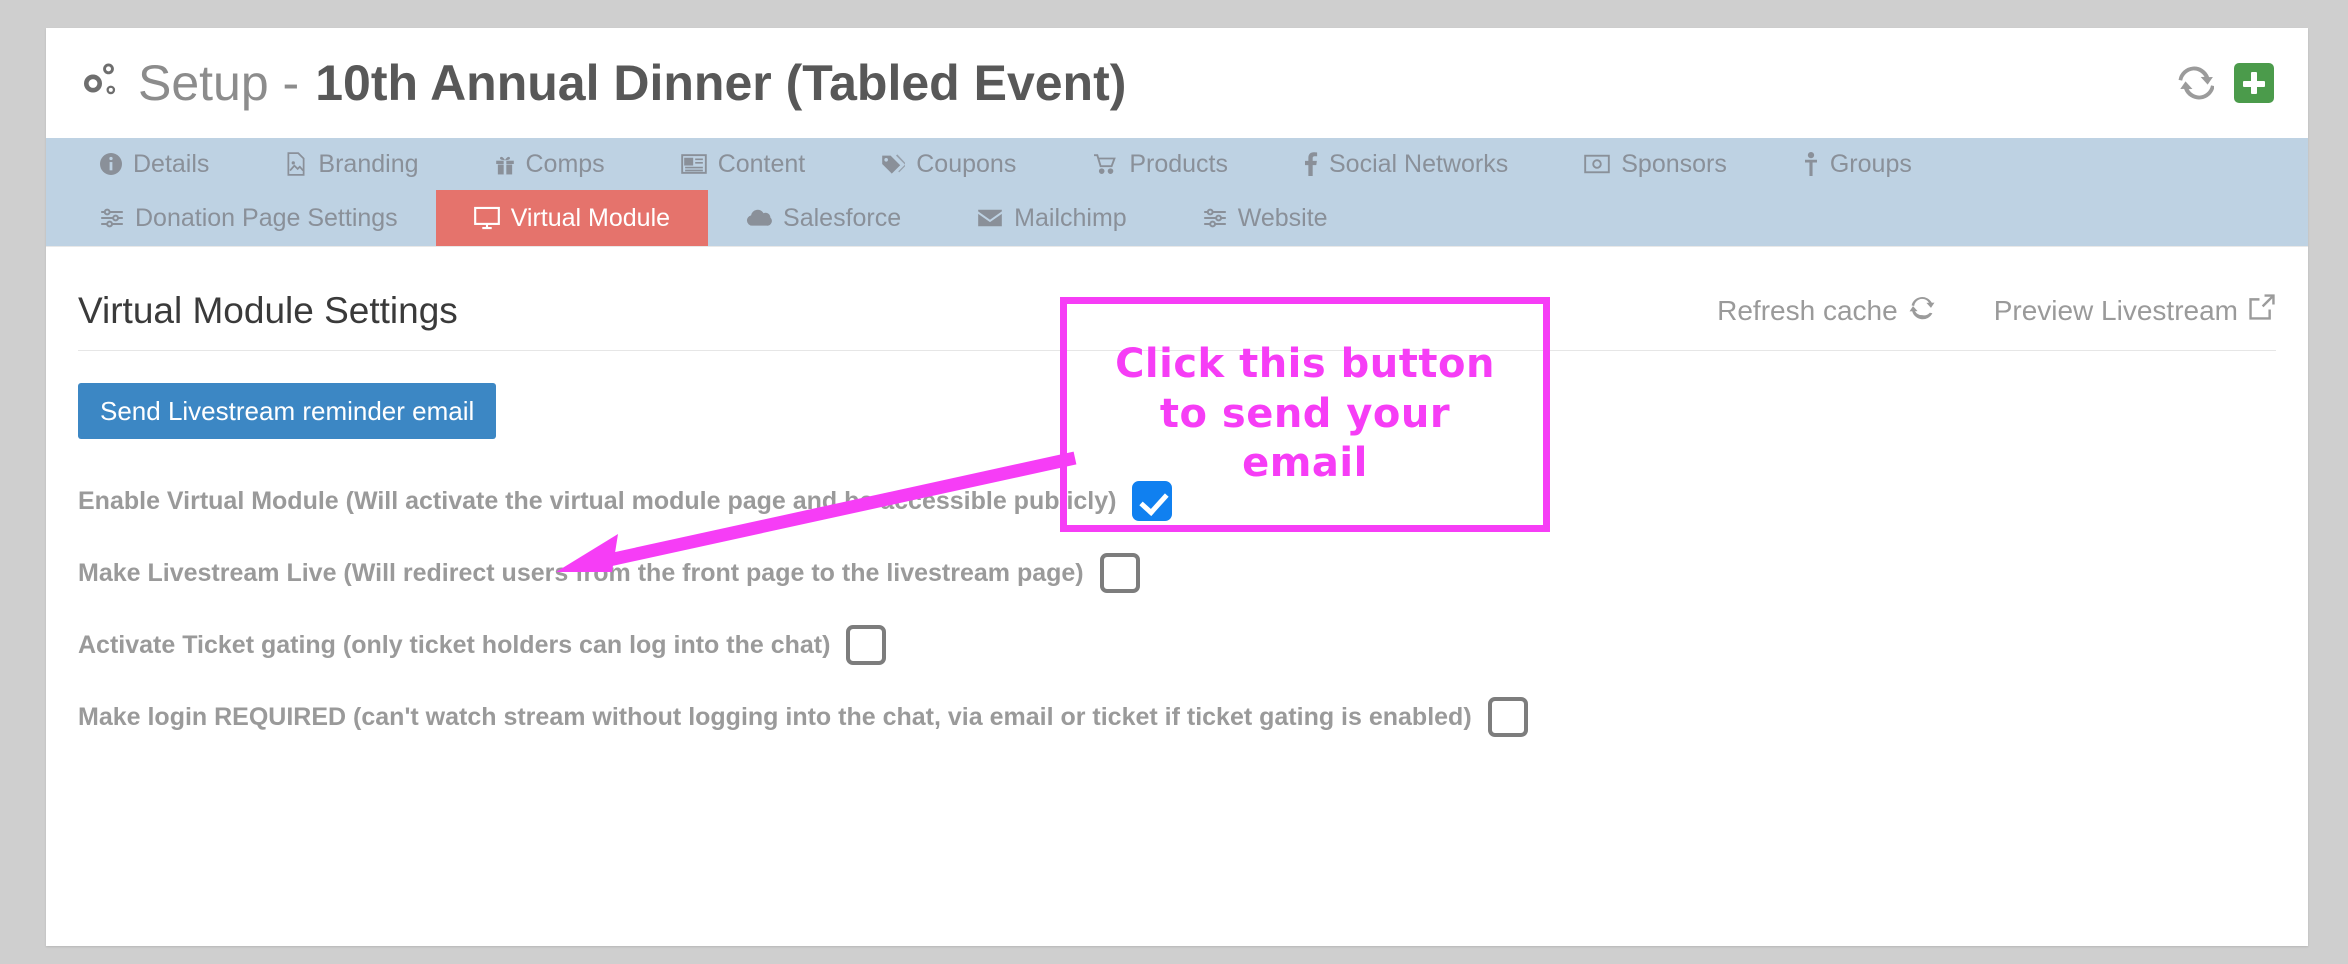 The image size is (2348, 964). What do you see at coordinates (1597, 164) in the screenshot?
I see `money-bill-icon` at bounding box center [1597, 164].